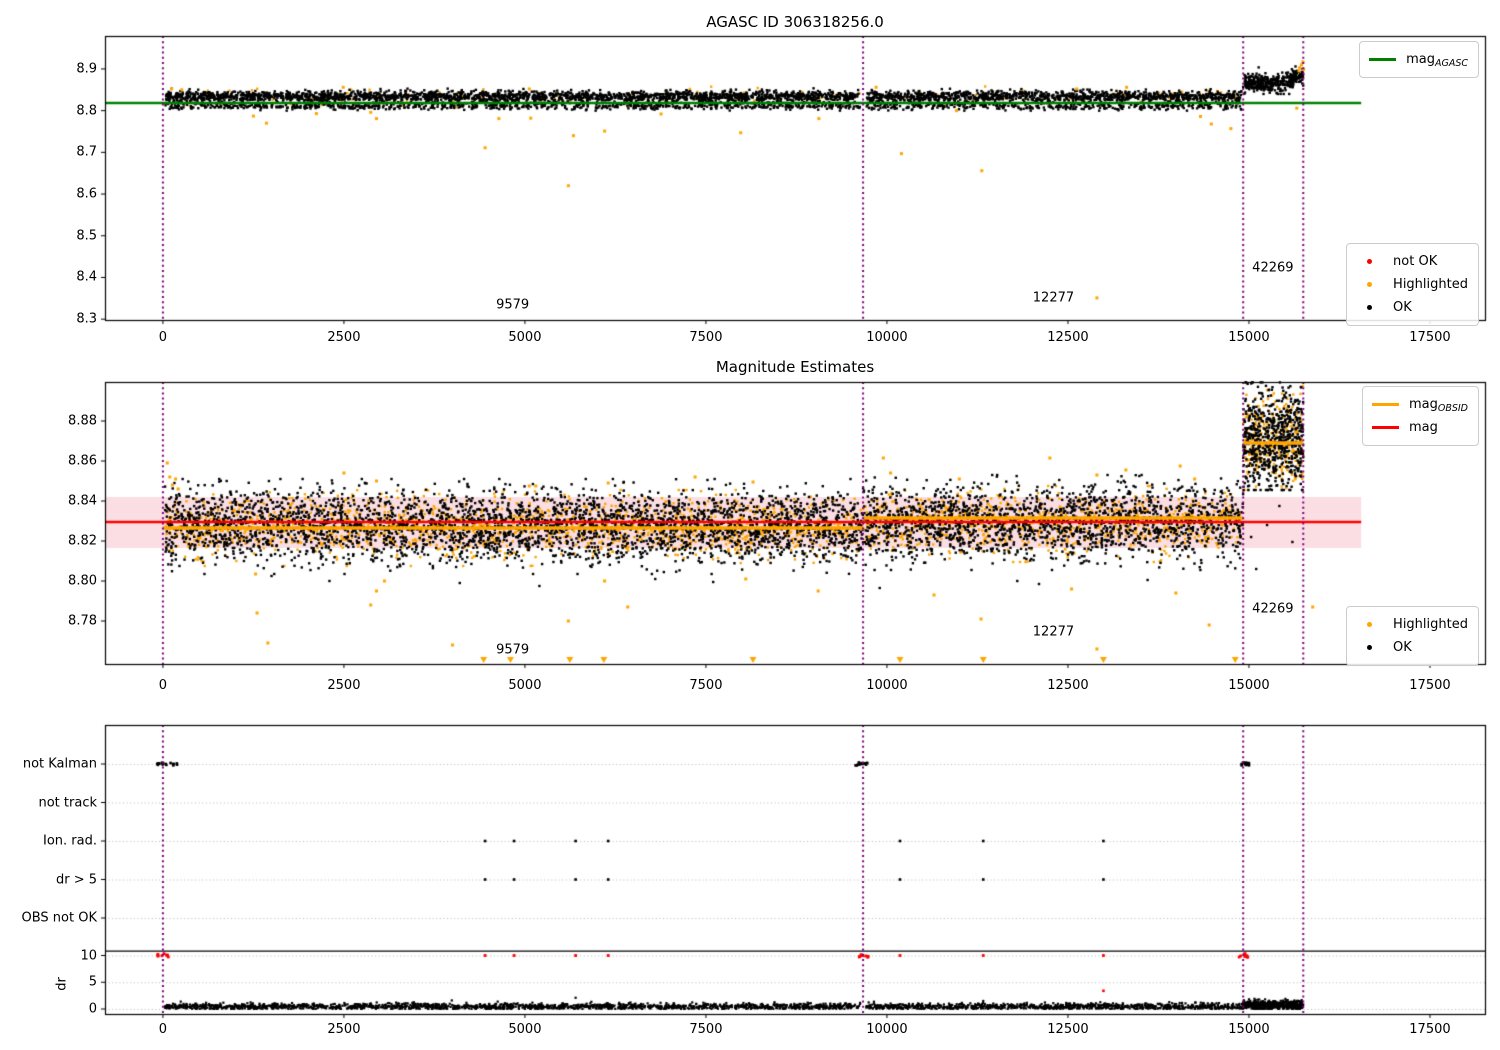 The width and height of the screenshot is (1500, 1050). Describe the element at coordinates (86, 277) in the screenshot. I see `y-tick-label: 8.4` at that location.